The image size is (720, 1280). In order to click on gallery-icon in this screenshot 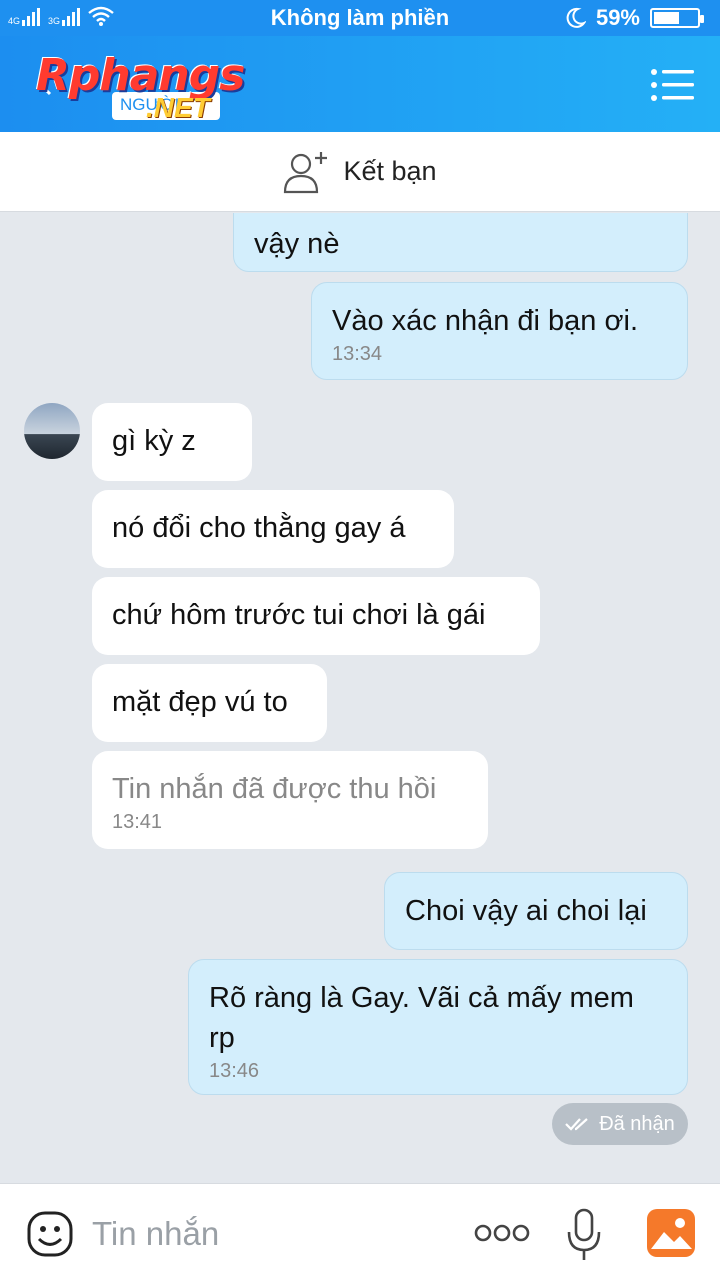, I will do `click(671, 1233)`.